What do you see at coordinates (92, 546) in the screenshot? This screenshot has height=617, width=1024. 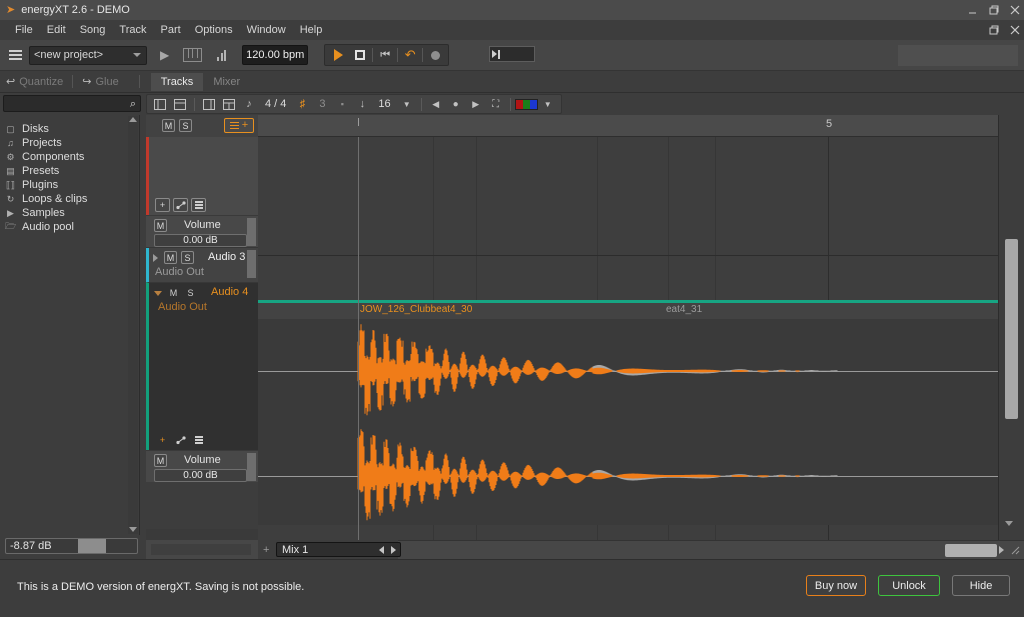 I see `slider-knob` at bounding box center [92, 546].